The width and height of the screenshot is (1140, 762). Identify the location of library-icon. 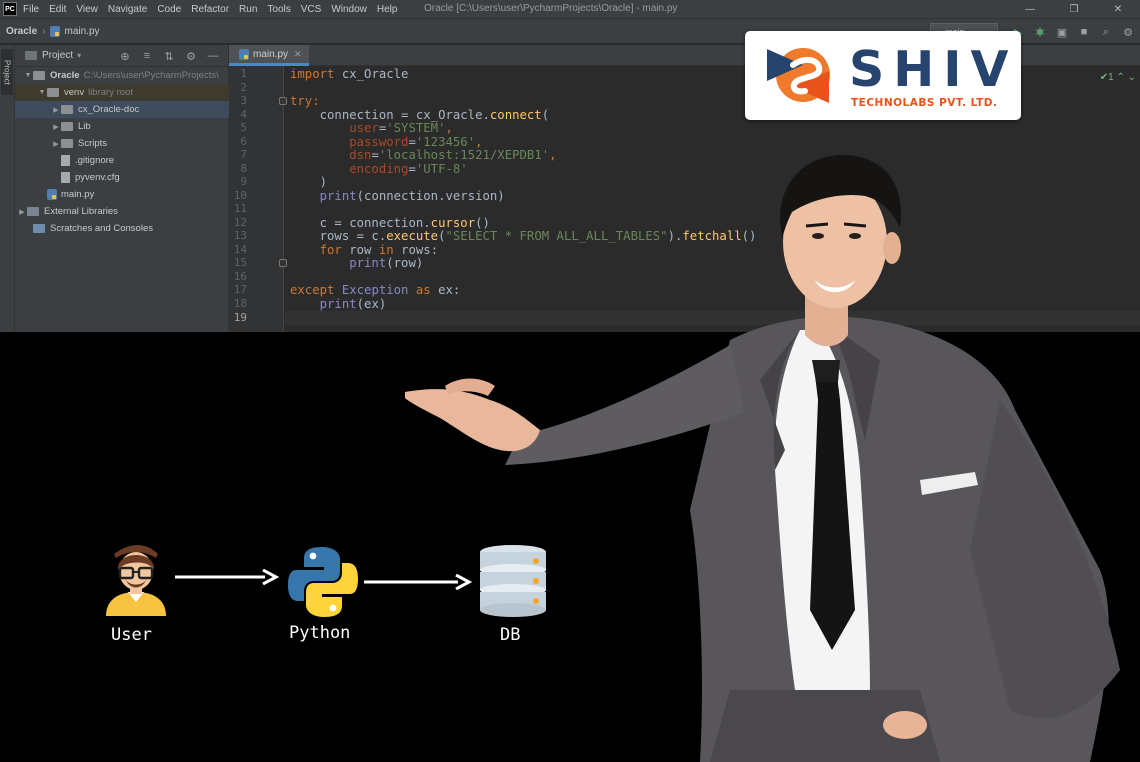
(33, 211).